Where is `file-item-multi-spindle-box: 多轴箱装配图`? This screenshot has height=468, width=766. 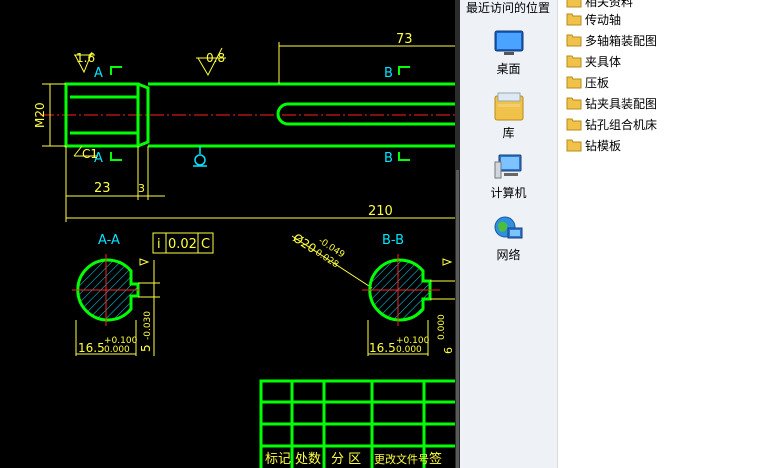
file-item-multi-spindle-box: 多轴箱装配图 is located at coordinates (611, 40).